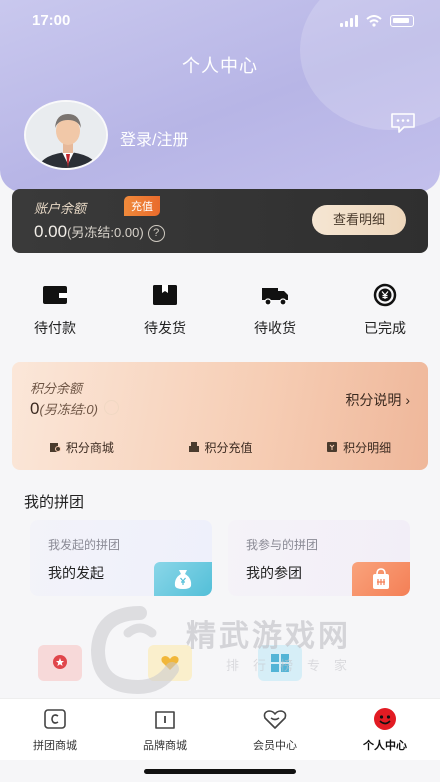 This screenshot has width=440, height=782. I want to click on battery-icon, so click(402, 21).